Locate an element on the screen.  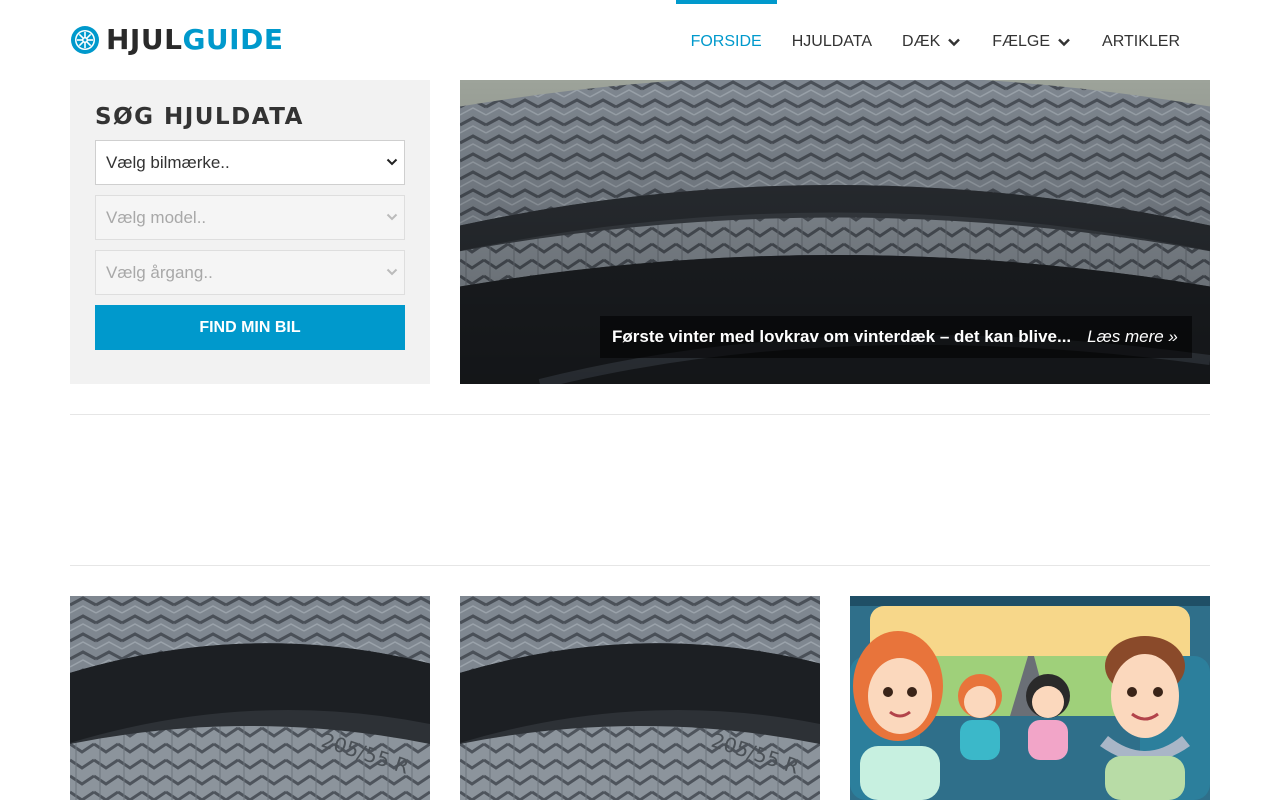
nav-item-label: DÆK is located at coordinates (921, 41).